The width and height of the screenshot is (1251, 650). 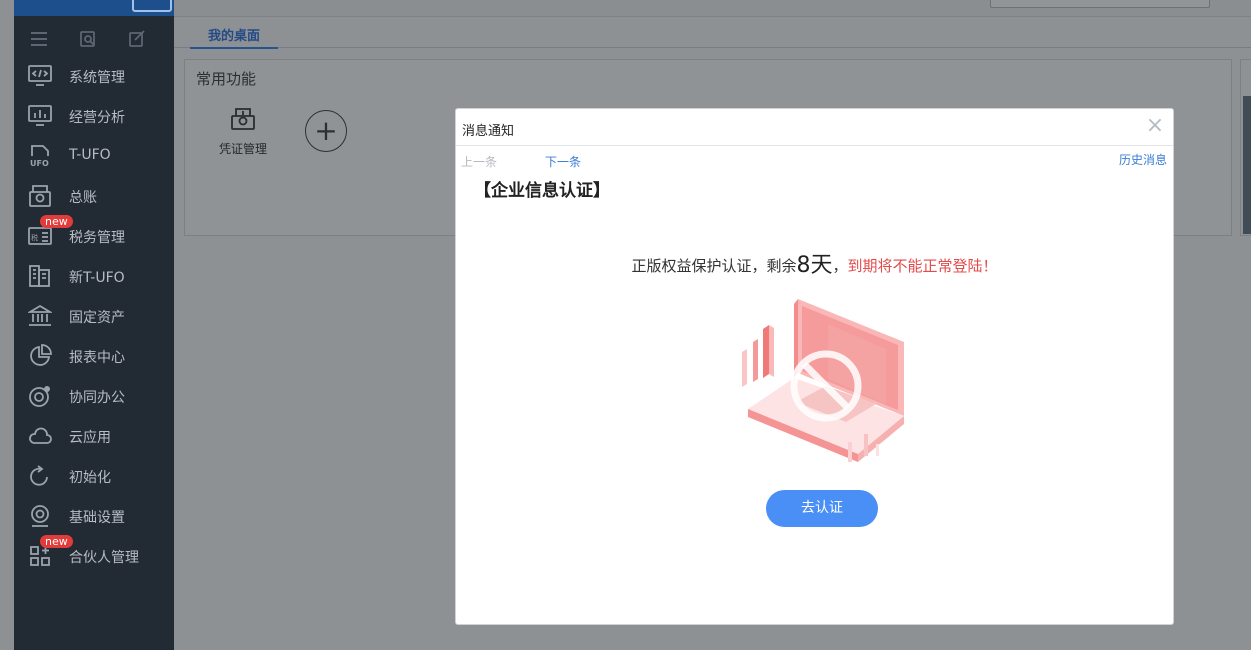 I want to click on menu-toggle-icon, so click(x=39, y=39).